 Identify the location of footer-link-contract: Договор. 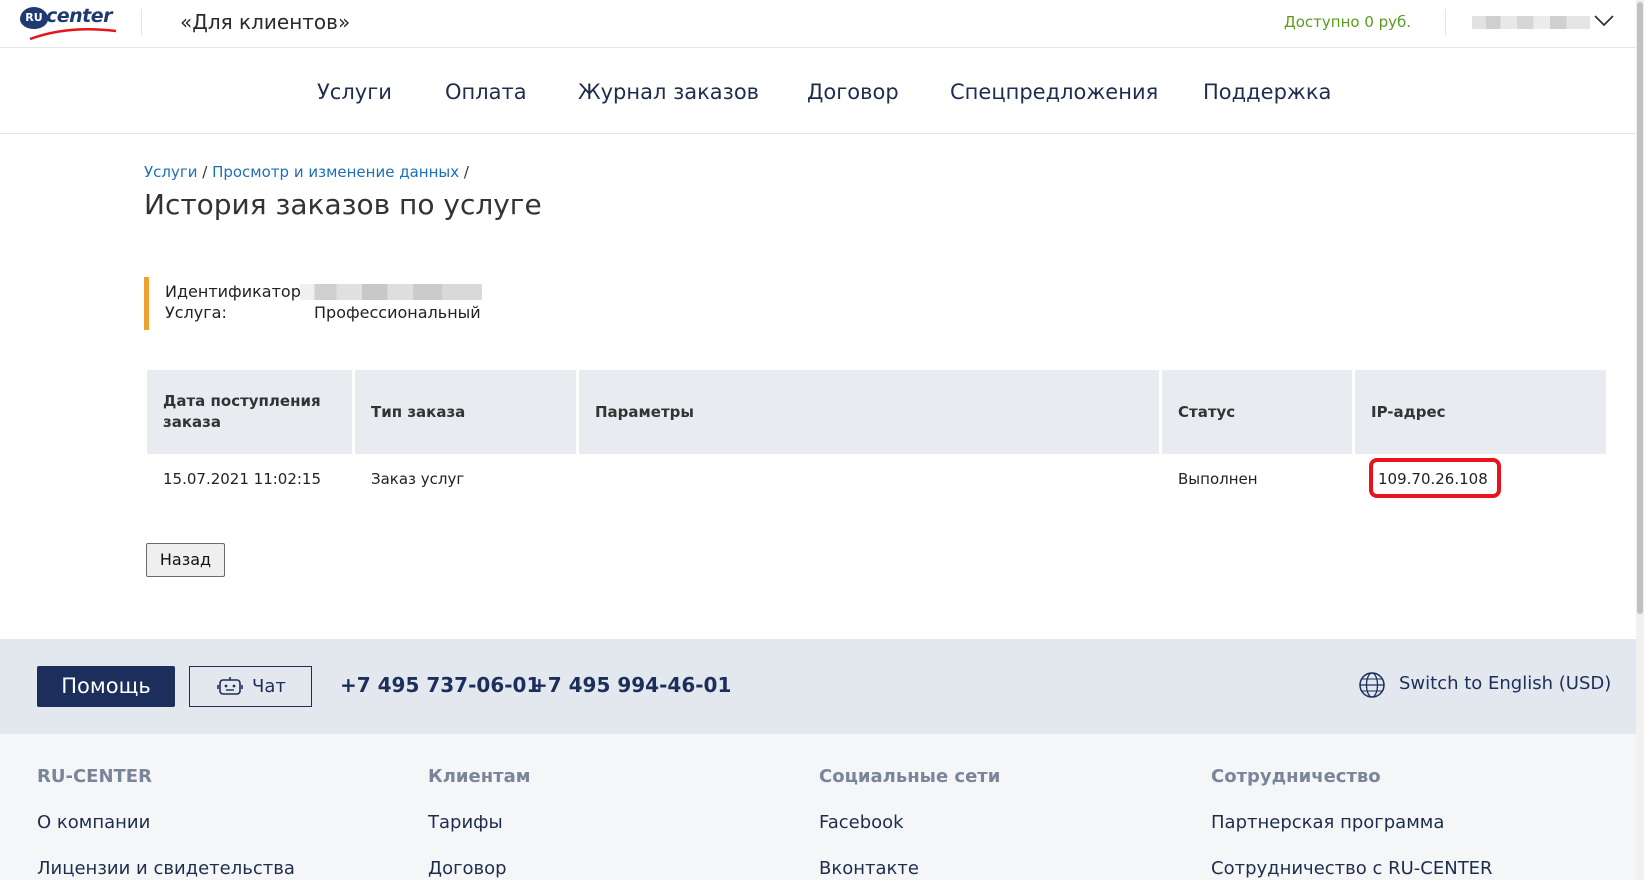
(467, 868).